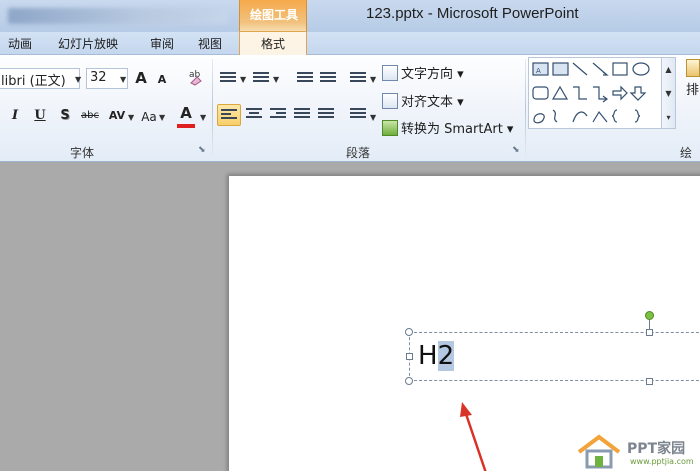 The width and height of the screenshot is (700, 471). I want to click on clear-formatting-icon: ab, so click(197, 77).